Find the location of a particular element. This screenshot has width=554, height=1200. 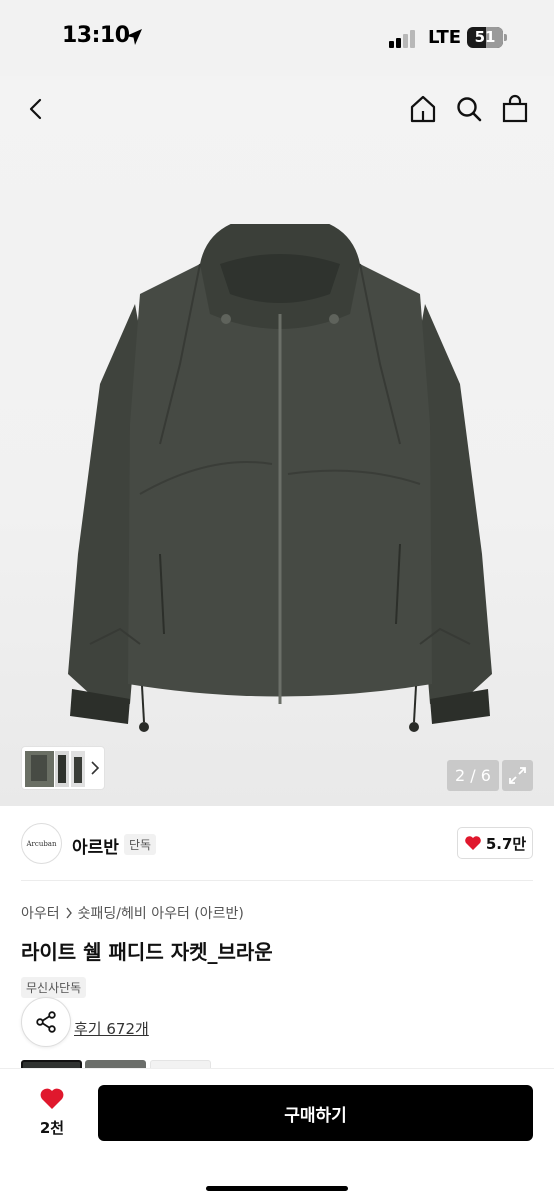

bottom-action-bar: 2천 구매하기 is located at coordinates (277, 1134).